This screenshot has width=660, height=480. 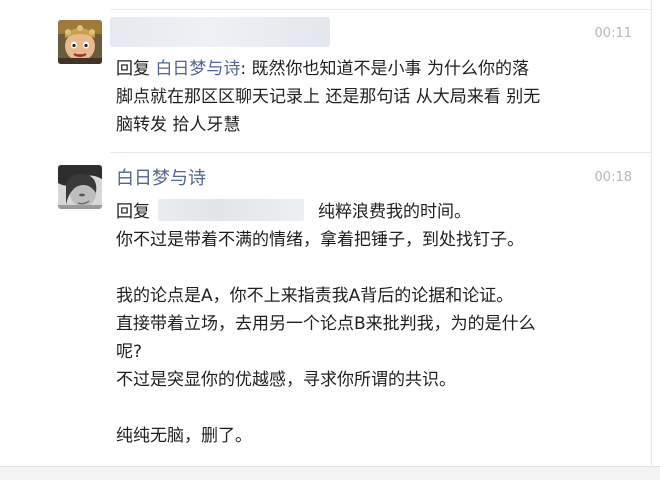 I want to click on comment-line: 纯纯无脑，删了。, so click(x=184, y=436).